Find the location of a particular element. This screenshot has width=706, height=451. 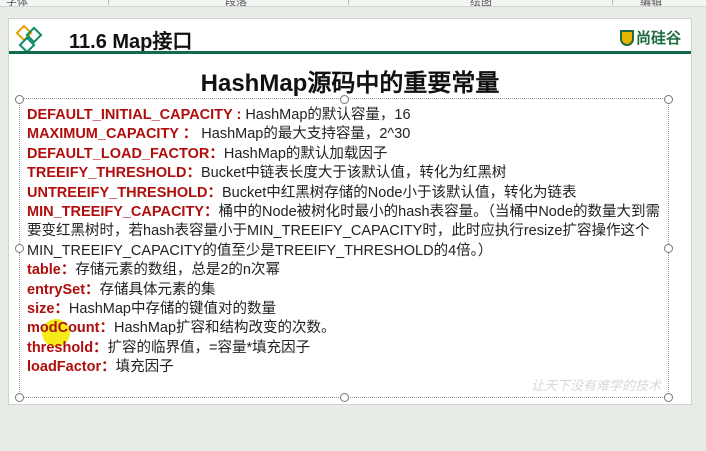

header-divider is located at coordinates (350, 52).